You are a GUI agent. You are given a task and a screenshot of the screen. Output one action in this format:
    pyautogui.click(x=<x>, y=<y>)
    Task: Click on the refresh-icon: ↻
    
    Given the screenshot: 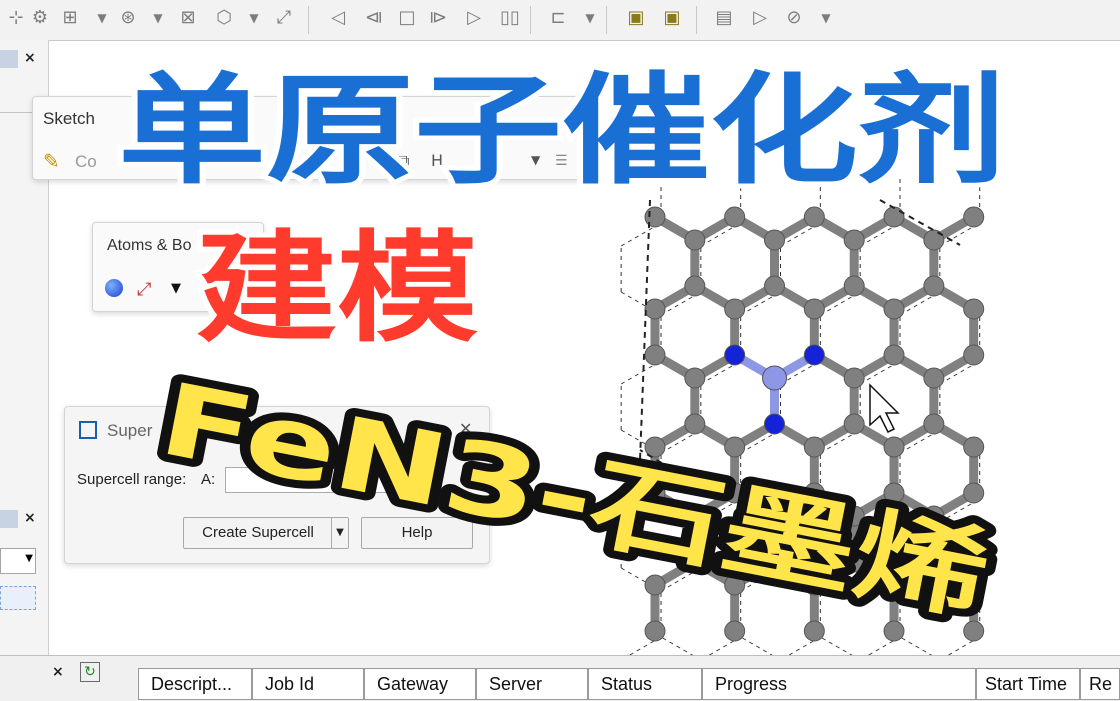 What is the action you would take?
    pyautogui.click(x=90, y=672)
    